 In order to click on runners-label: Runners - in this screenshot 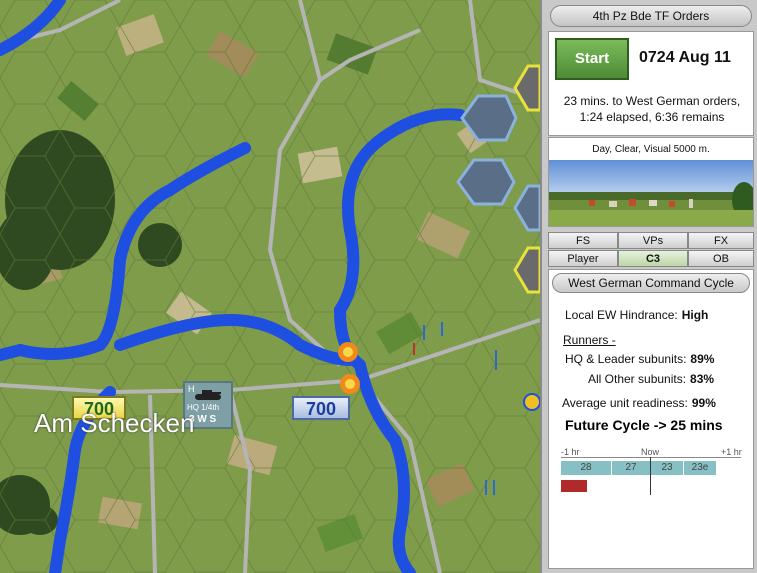, I will do `click(589, 340)`.